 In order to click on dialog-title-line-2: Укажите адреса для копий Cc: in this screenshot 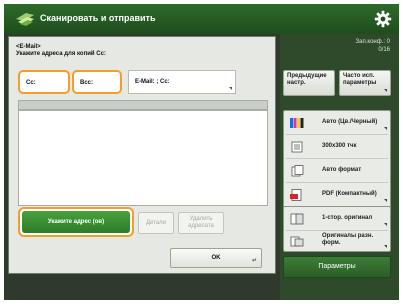, I will do `click(61, 54)`.